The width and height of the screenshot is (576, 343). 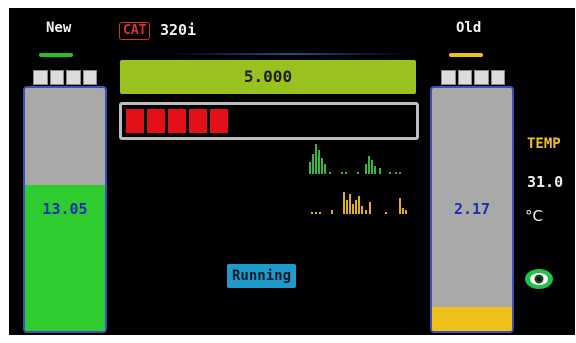 I want to click on value-display: 5.000, so click(x=268, y=77).